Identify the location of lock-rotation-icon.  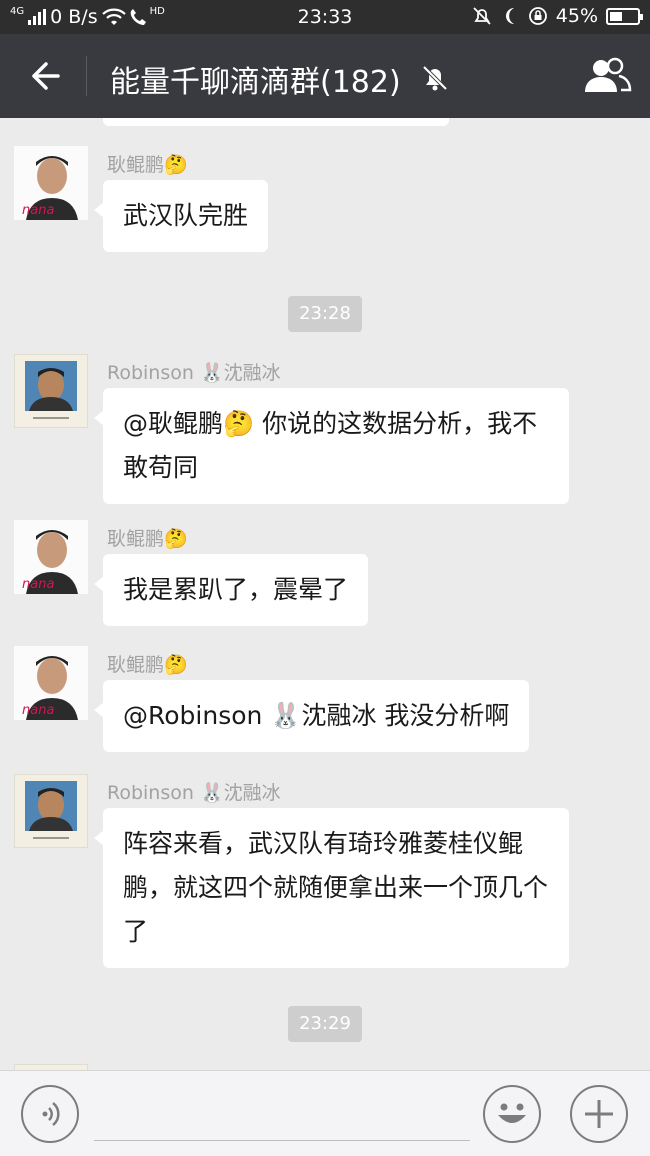
(537, 16).